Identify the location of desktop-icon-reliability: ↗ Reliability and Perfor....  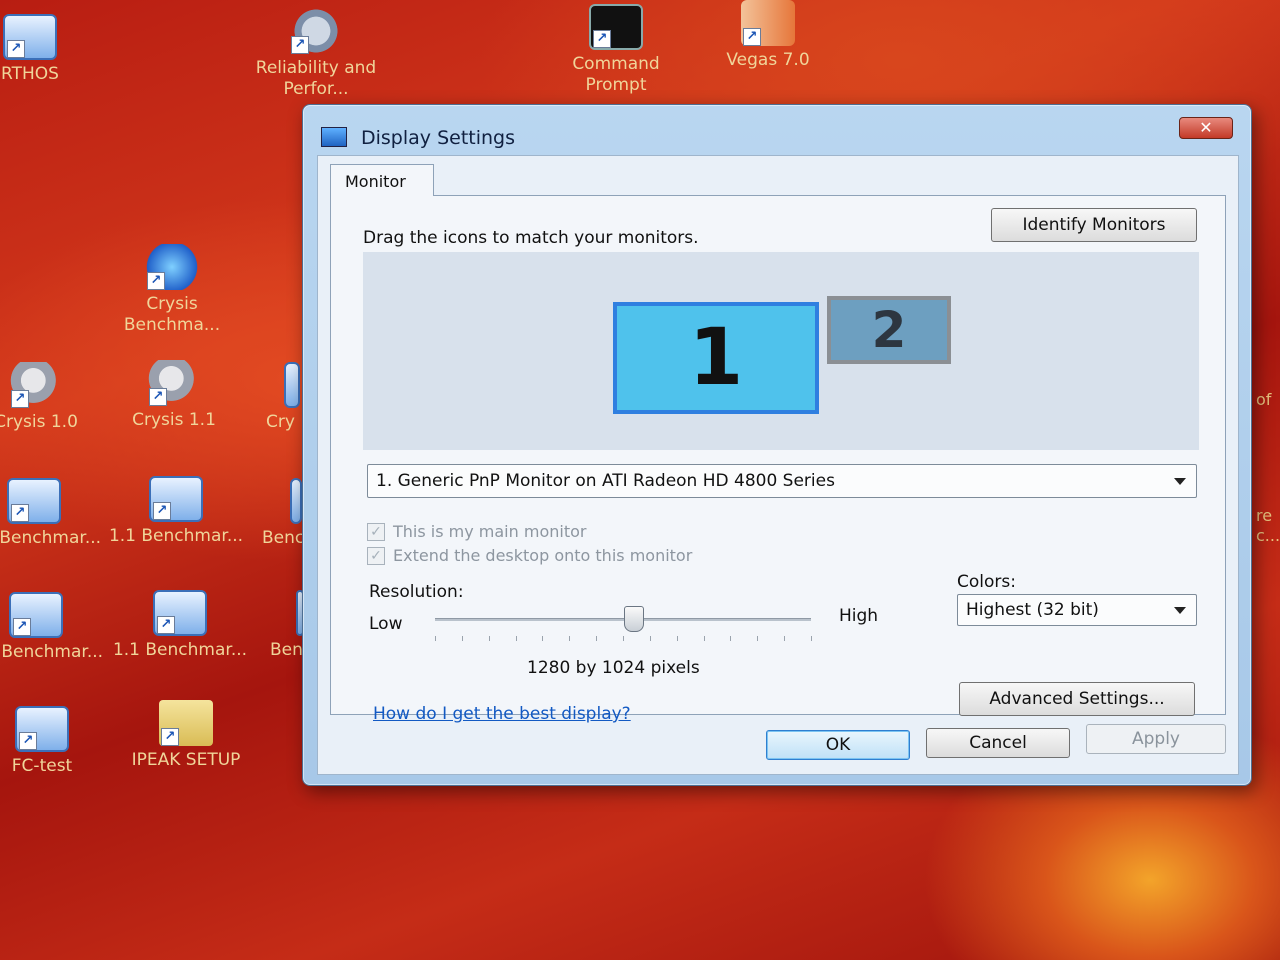
(316, 54).